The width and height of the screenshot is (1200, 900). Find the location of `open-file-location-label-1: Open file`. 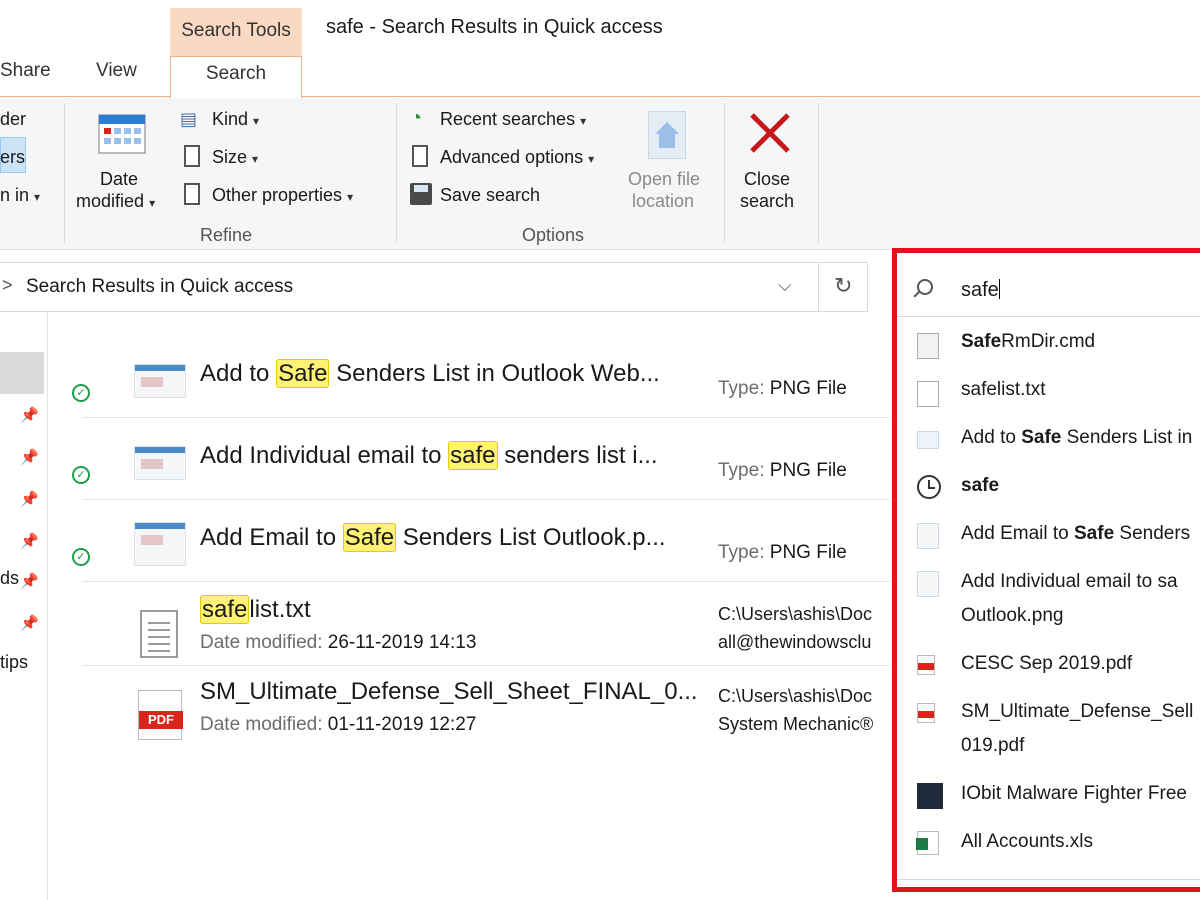

open-file-location-label-1: Open file is located at coordinates (664, 179).